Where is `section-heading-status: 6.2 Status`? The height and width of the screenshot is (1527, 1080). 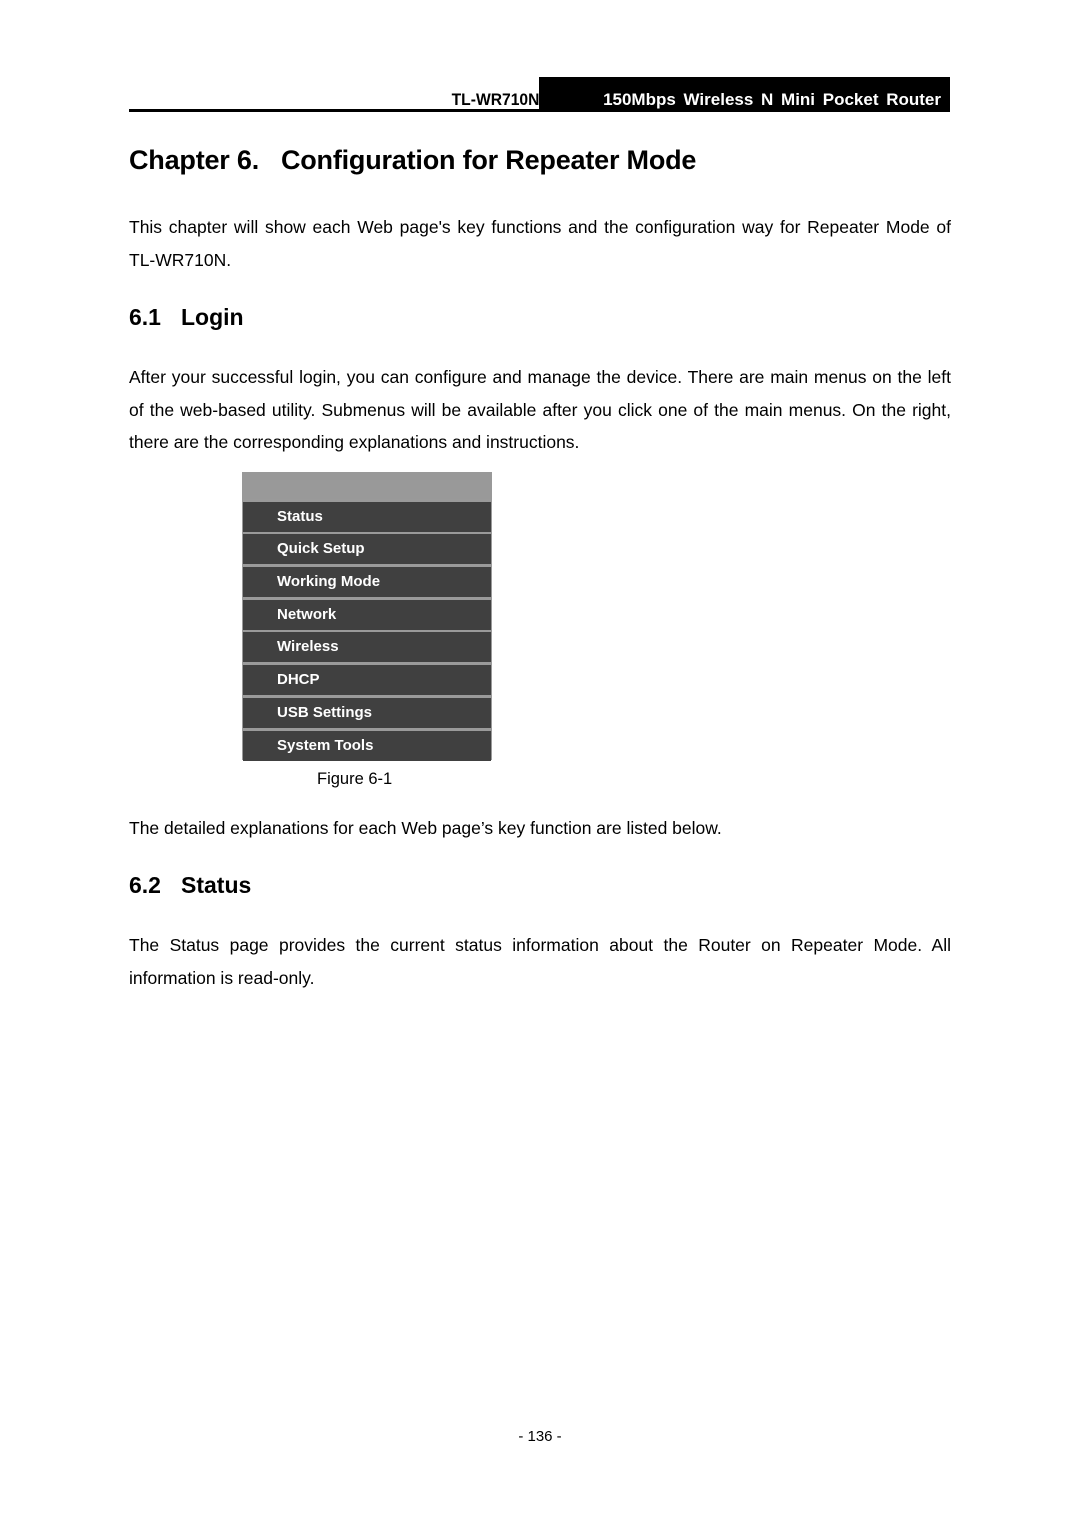
section-heading-status: 6.2 Status is located at coordinates (190, 885).